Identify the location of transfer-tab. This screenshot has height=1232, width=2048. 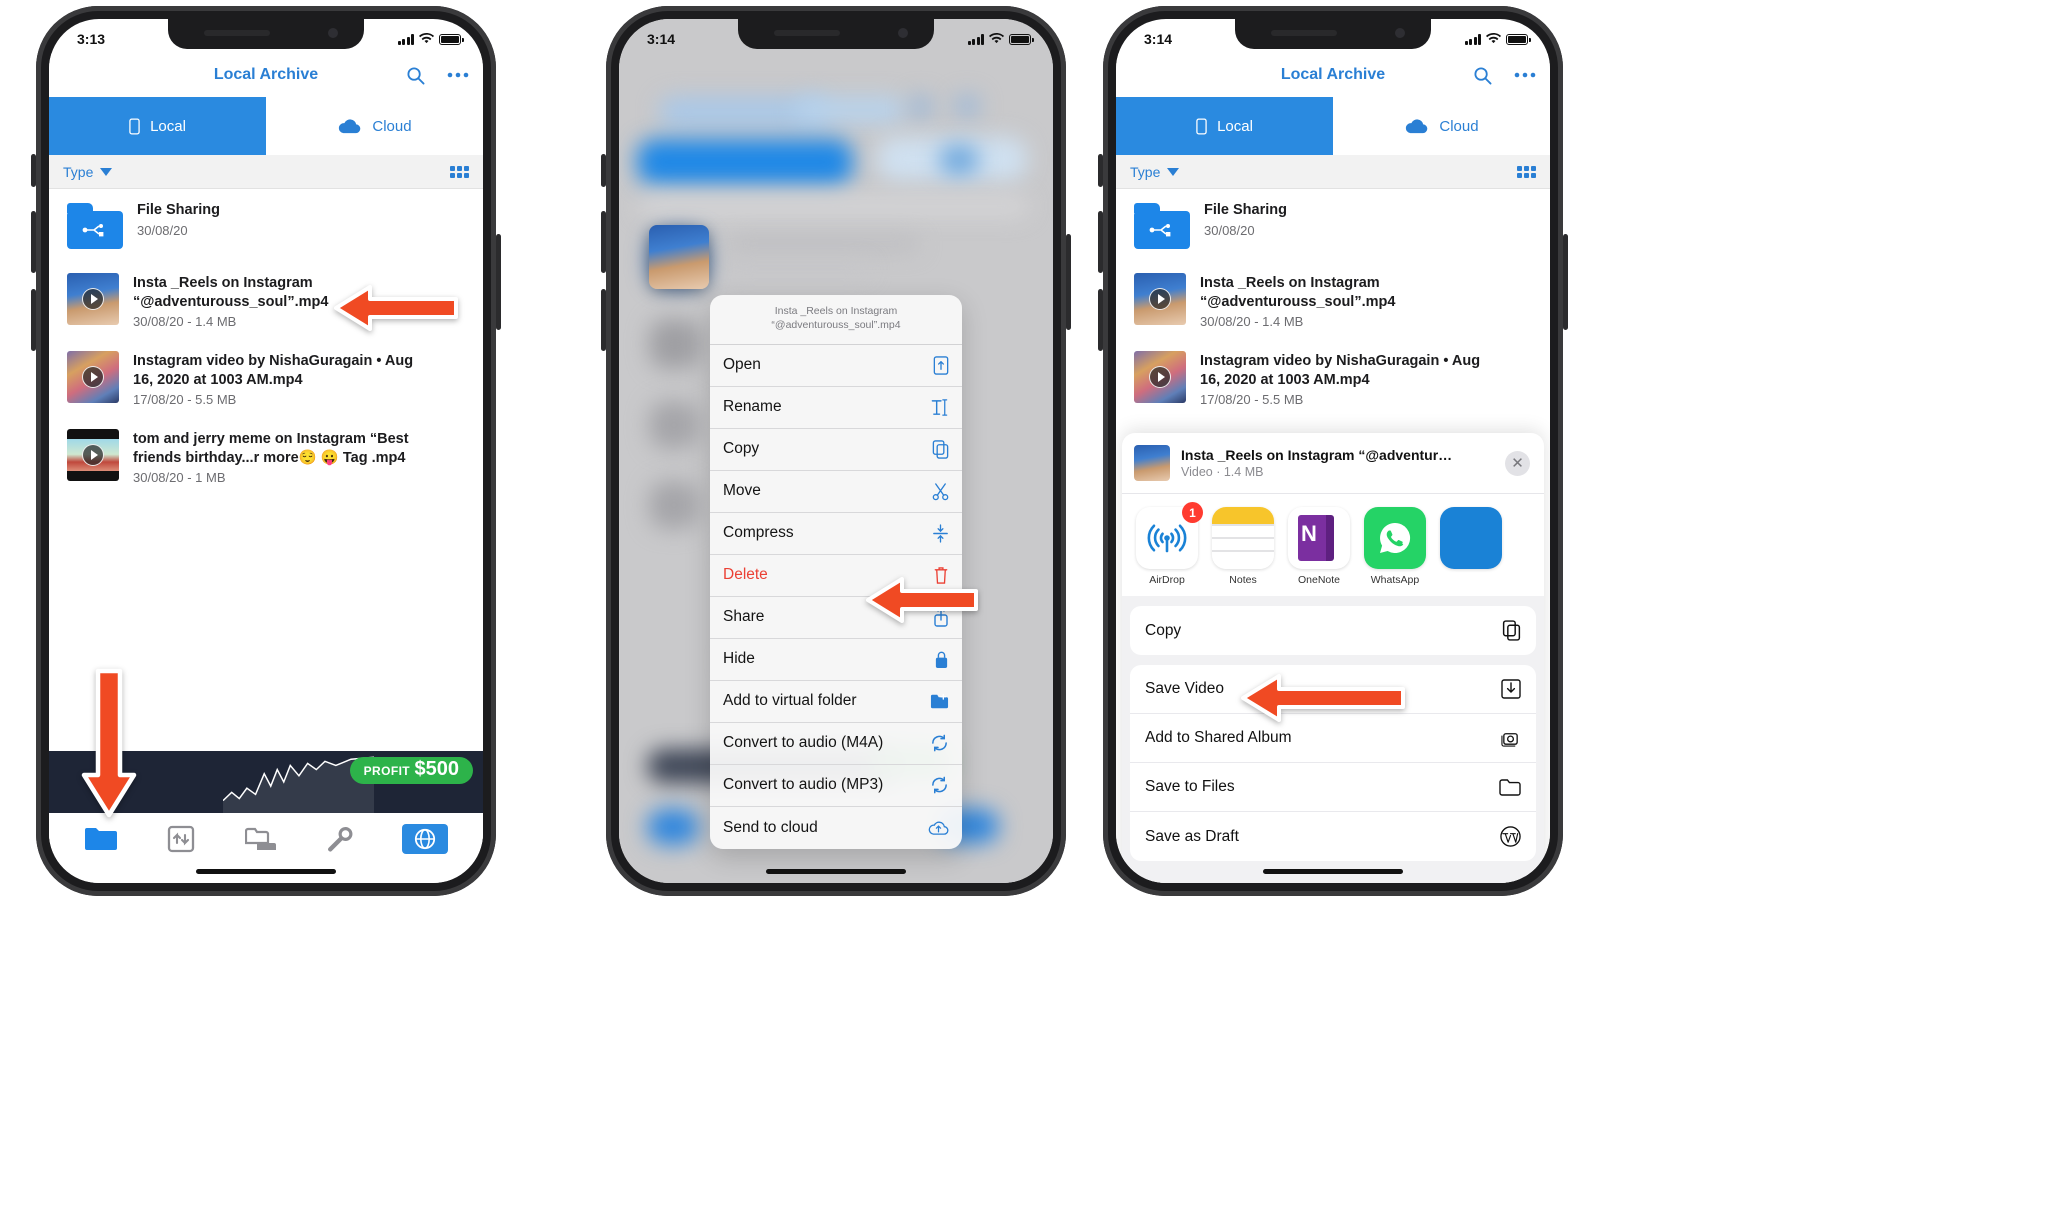
(181, 839).